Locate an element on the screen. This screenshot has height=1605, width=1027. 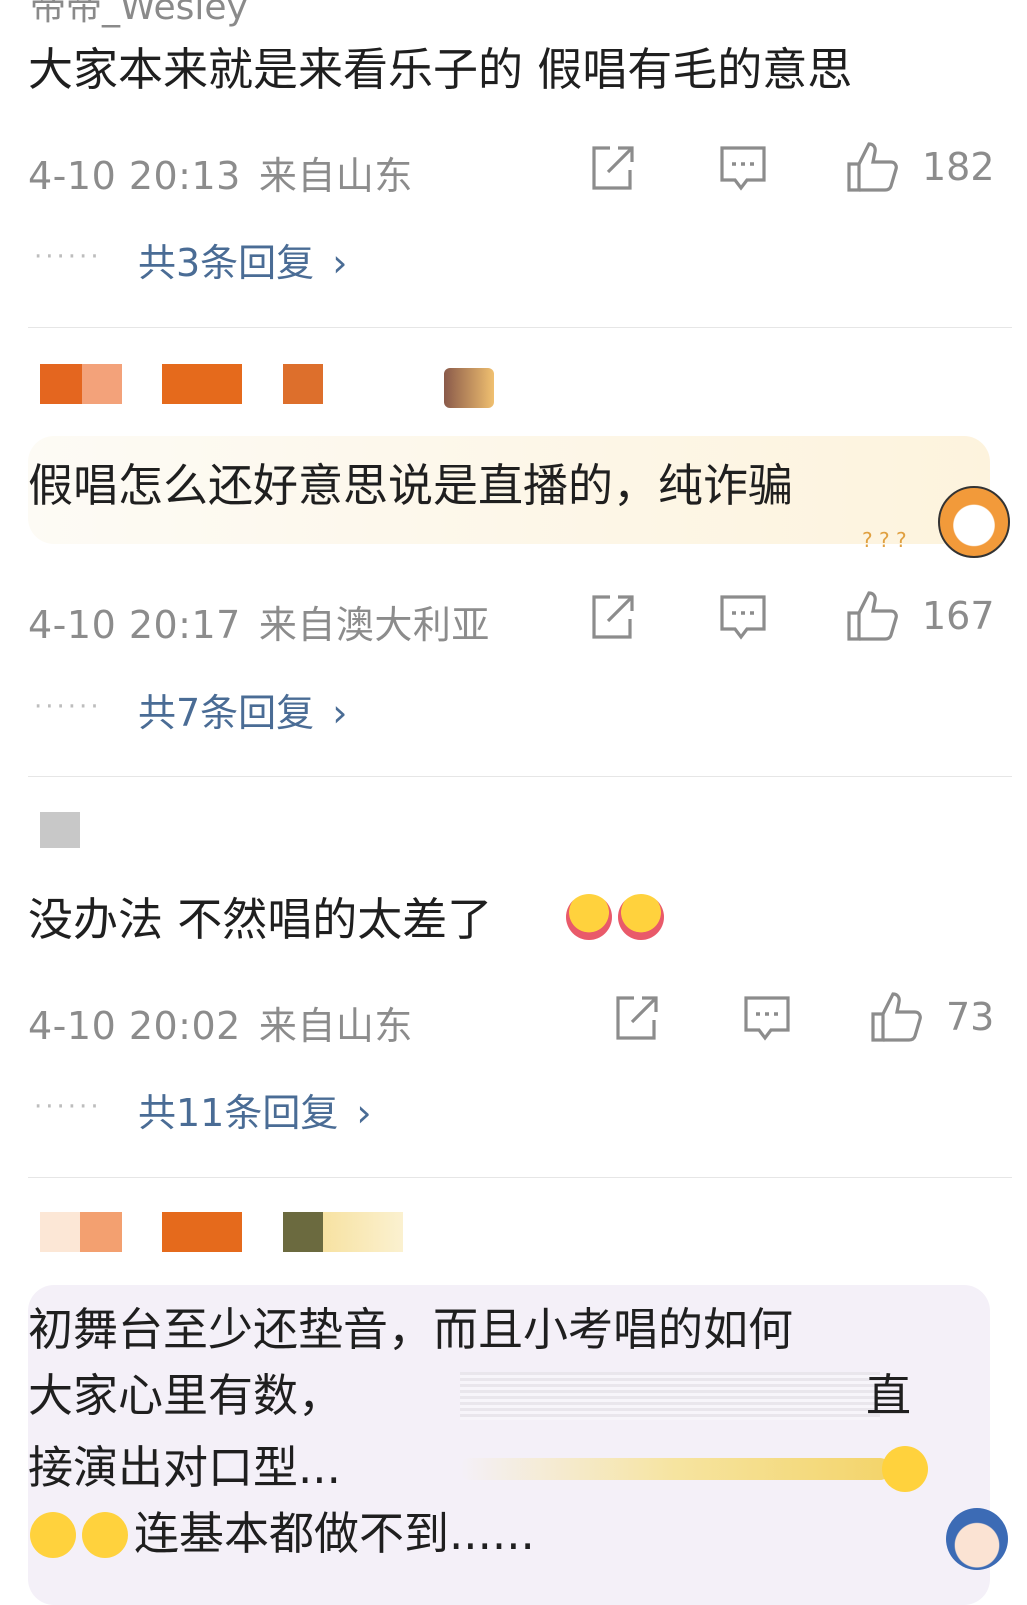
comment-text-fragment: 直 is located at coordinates (889, 1395).